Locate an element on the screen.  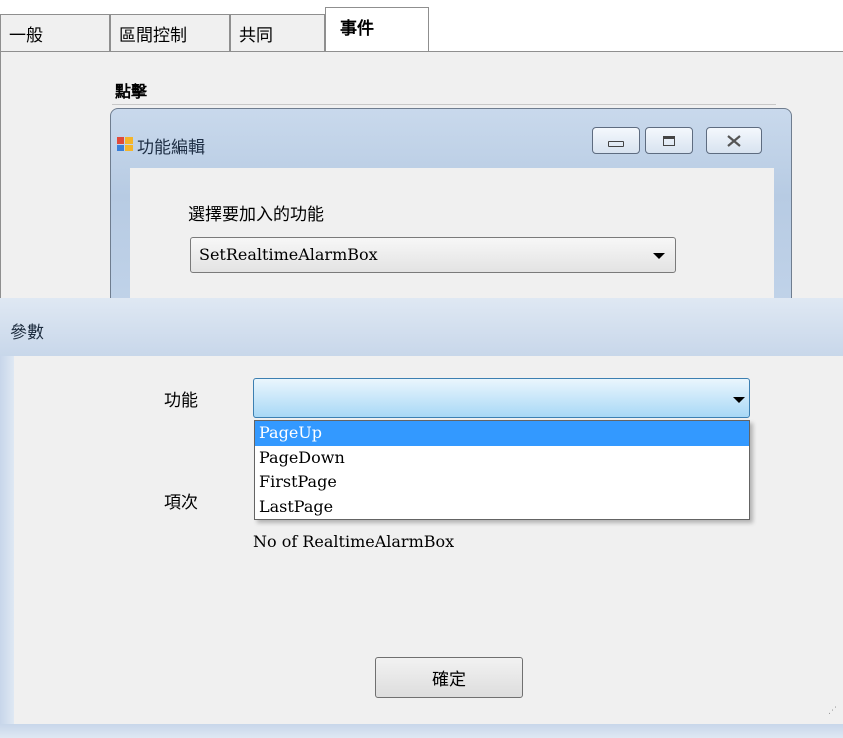
function-dropdown-list: PageUp PageDown FirstPage LastPage is located at coordinates (502, 470).